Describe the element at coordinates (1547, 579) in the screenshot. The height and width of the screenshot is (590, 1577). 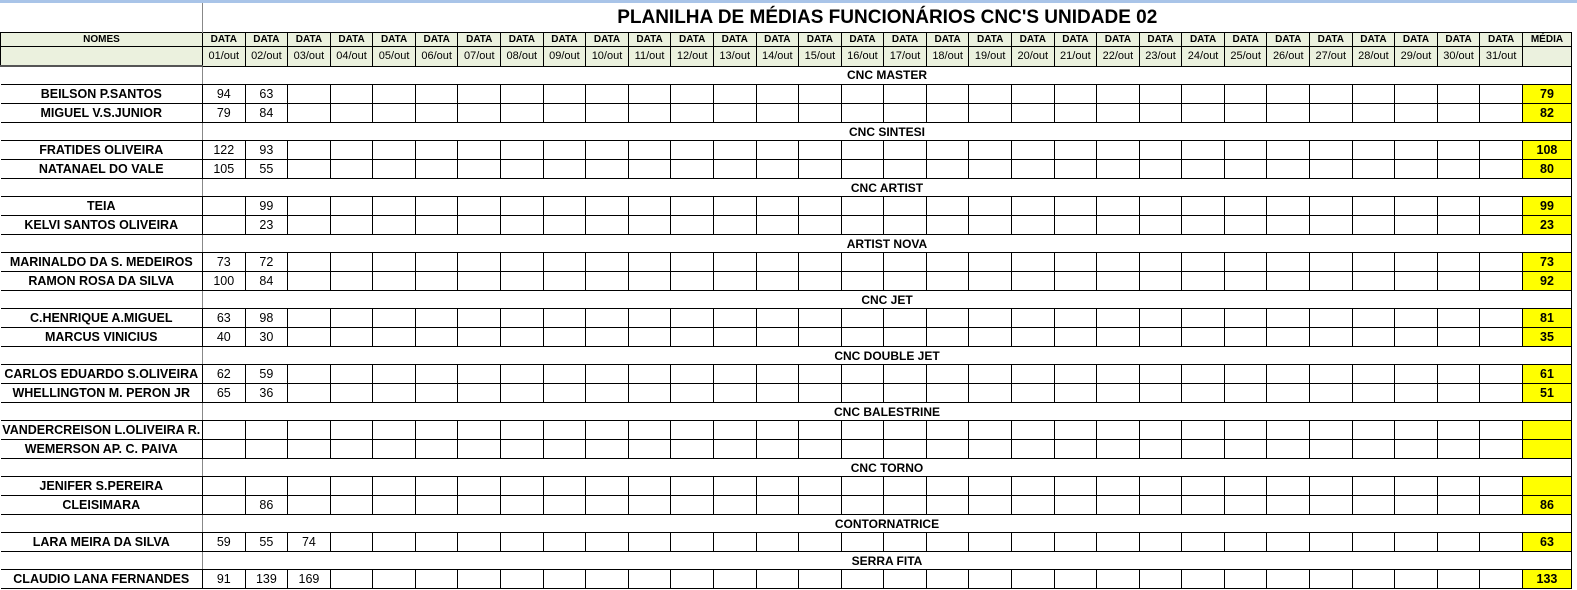
I see `media-cell: 133` at that location.